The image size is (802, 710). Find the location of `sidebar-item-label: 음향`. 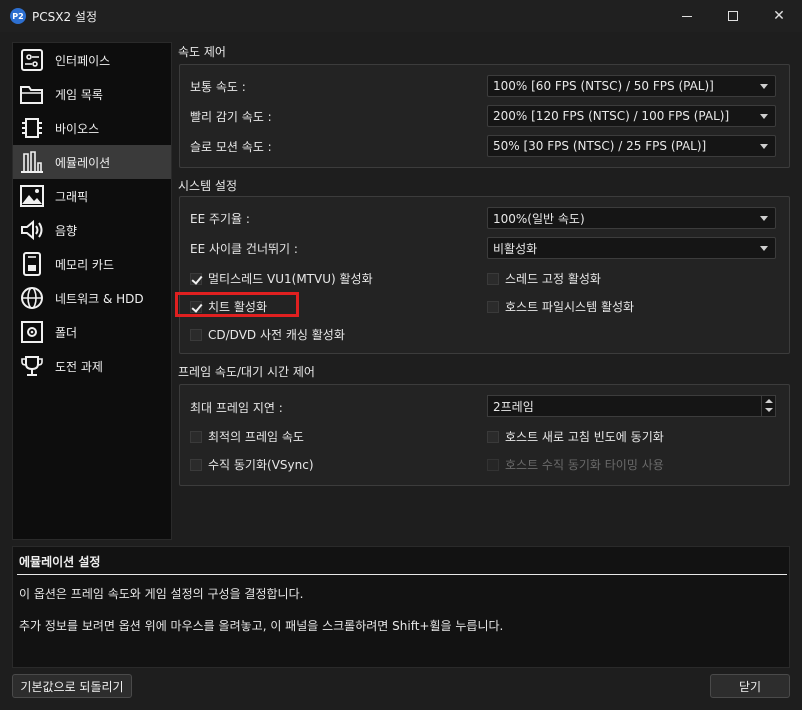

sidebar-item-label: 음향 is located at coordinates (66, 230).